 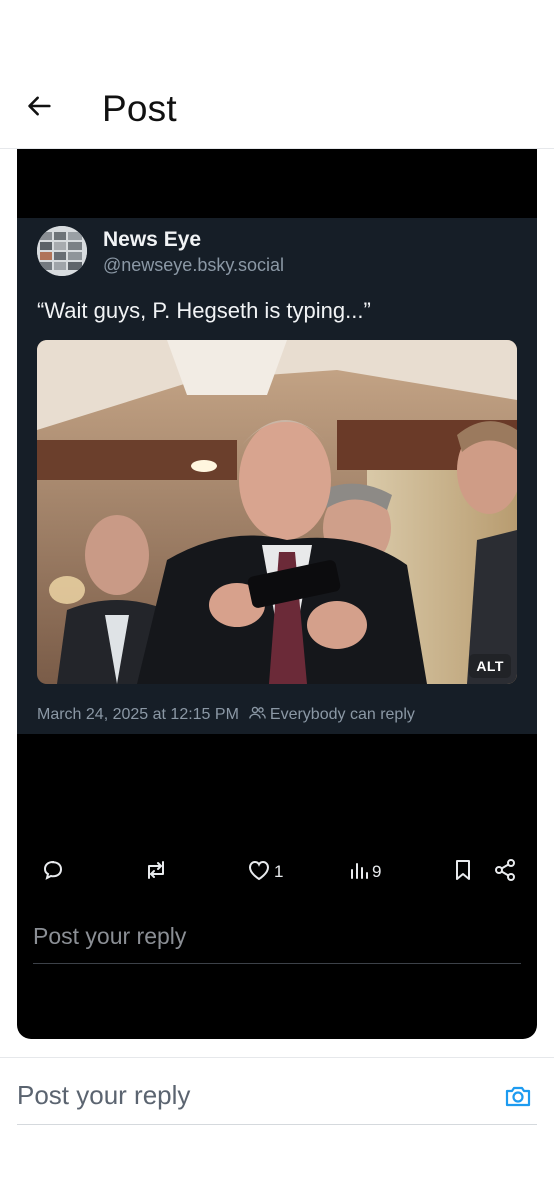 I want to click on author-name: News Eye, so click(x=152, y=240).